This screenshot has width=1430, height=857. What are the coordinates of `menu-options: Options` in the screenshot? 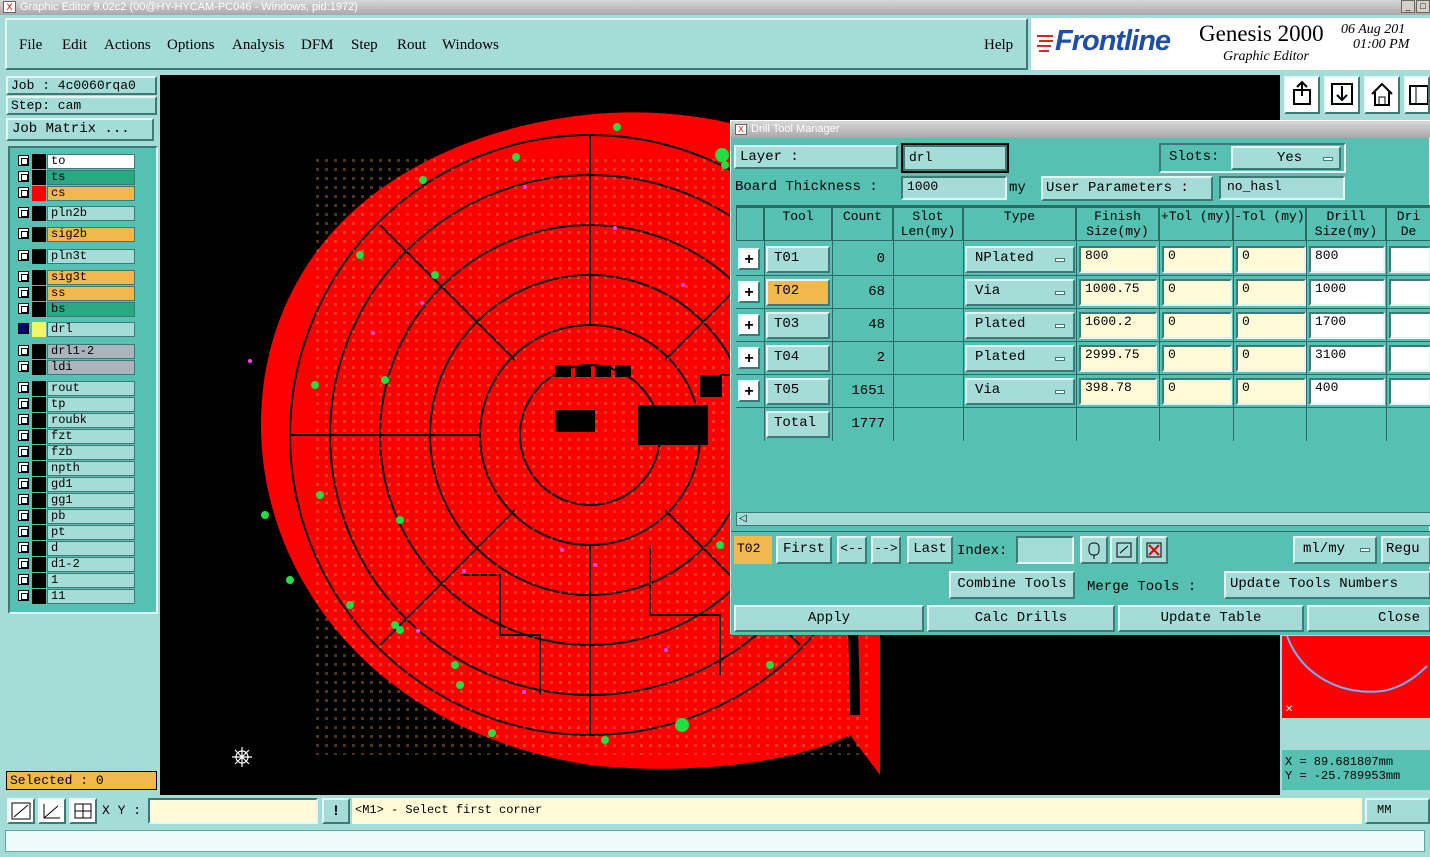 It's located at (191, 45).